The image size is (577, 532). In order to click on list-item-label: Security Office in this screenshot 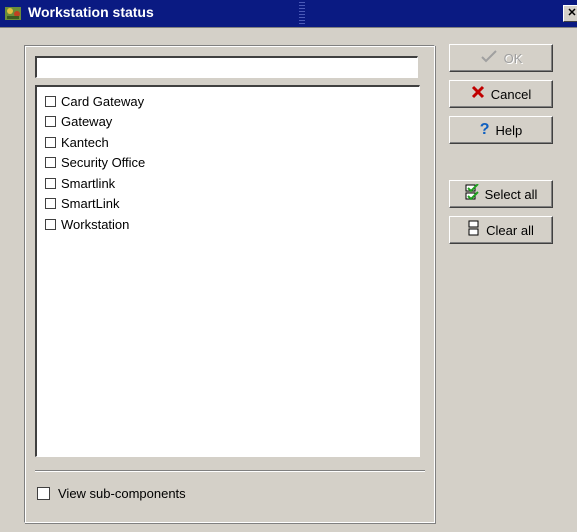, I will do `click(103, 163)`.